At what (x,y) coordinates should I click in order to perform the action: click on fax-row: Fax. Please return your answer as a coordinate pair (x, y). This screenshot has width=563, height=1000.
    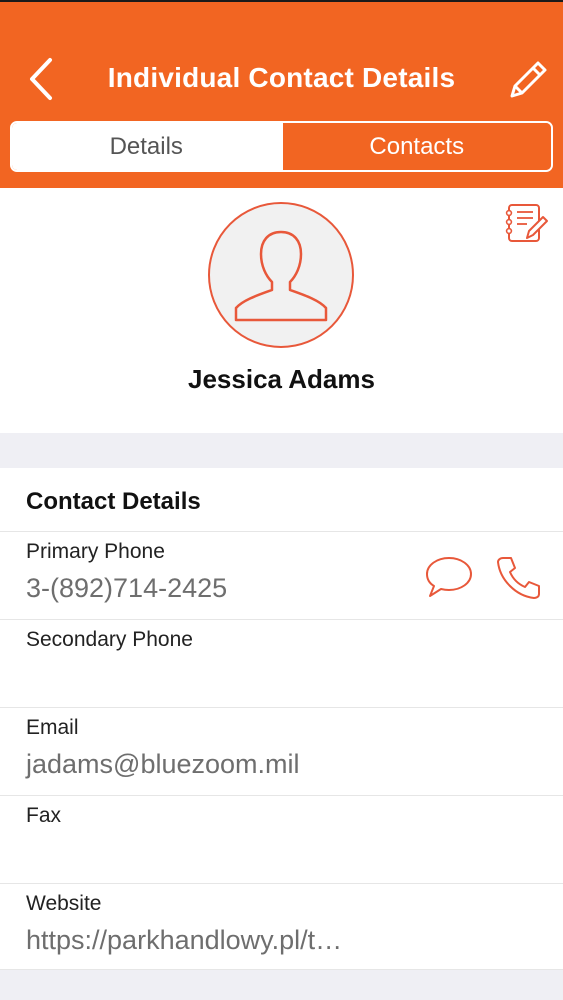
    Looking at the image, I should click on (281, 839).